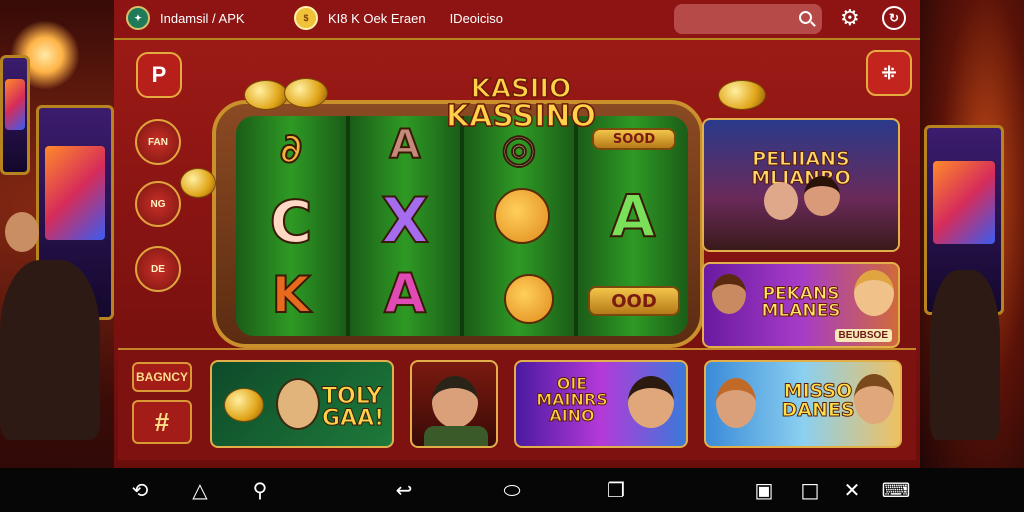  What do you see at coordinates (298, 404) in the screenshot?
I see `mascot-avatar` at bounding box center [298, 404].